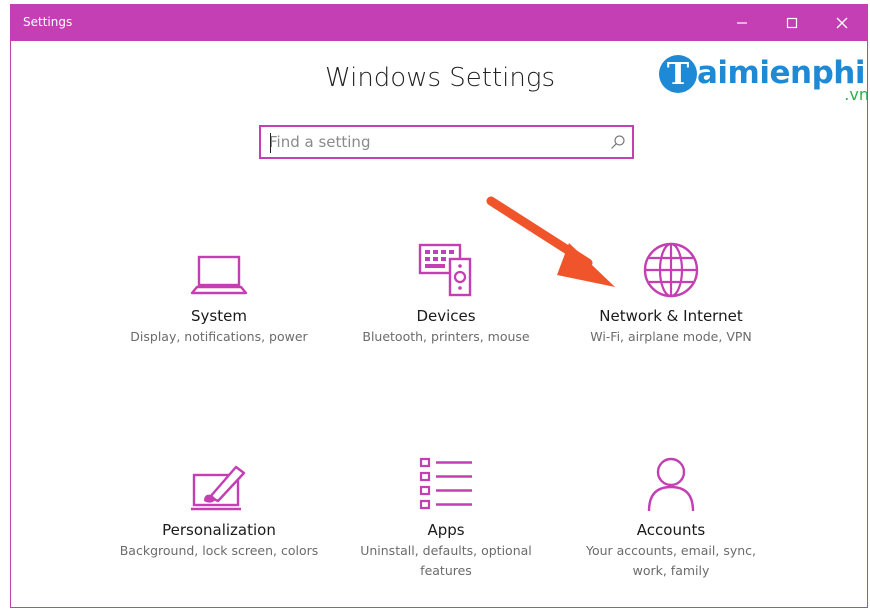 The image size is (870, 610). I want to click on tile-description: Uninstall, defaults, optional features, so click(446, 560).